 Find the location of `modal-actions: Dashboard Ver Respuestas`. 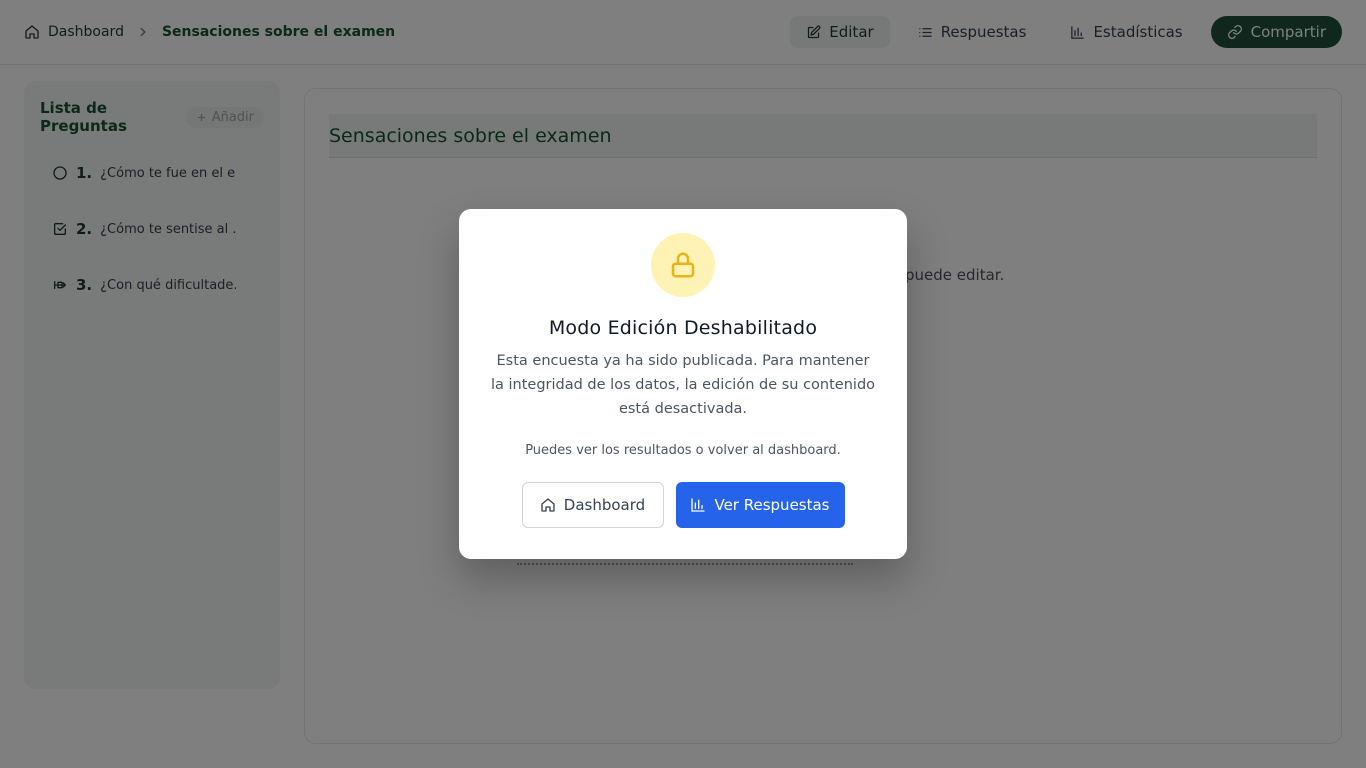

modal-actions: Dashboard Ver Respuestas is located at coordinates (683, 505).